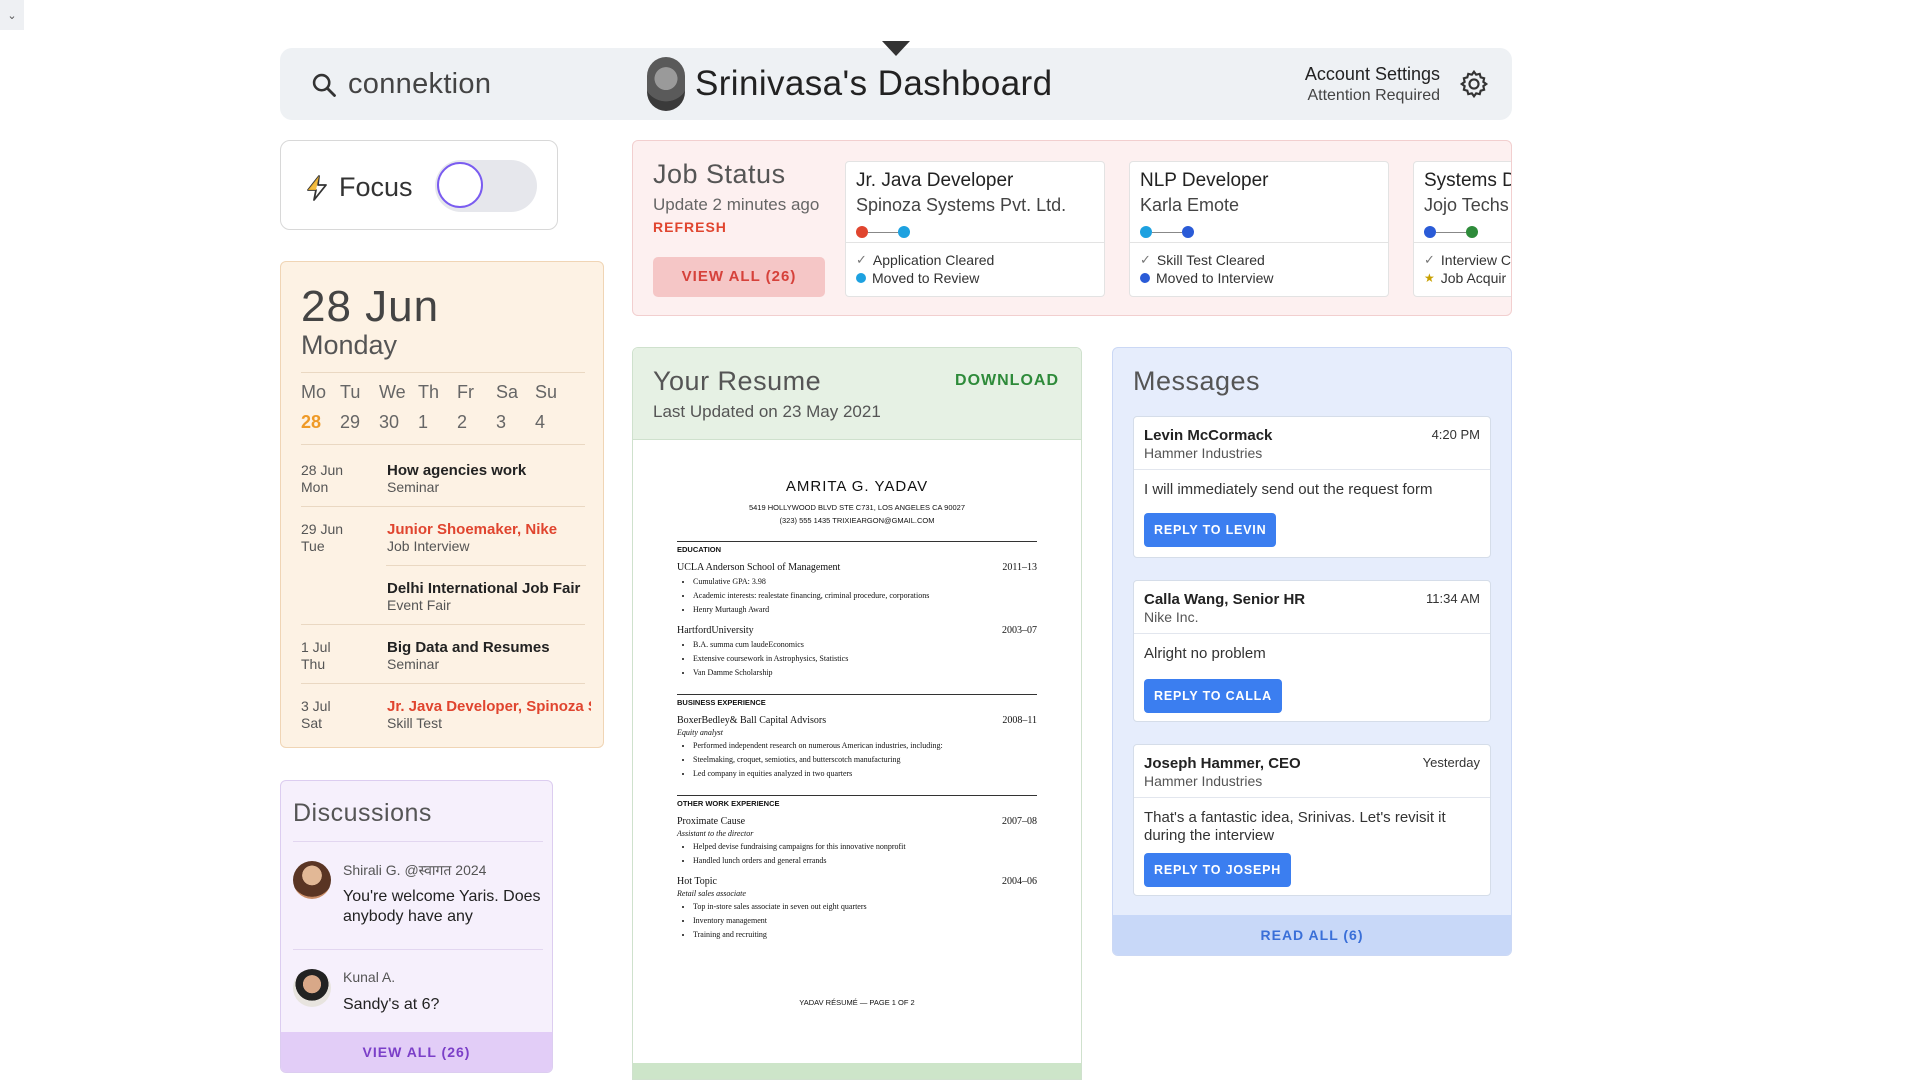 The image size is (1920, 1080). I want to click on page-title: Srinivasa's Dashboard, so click(874, 83).